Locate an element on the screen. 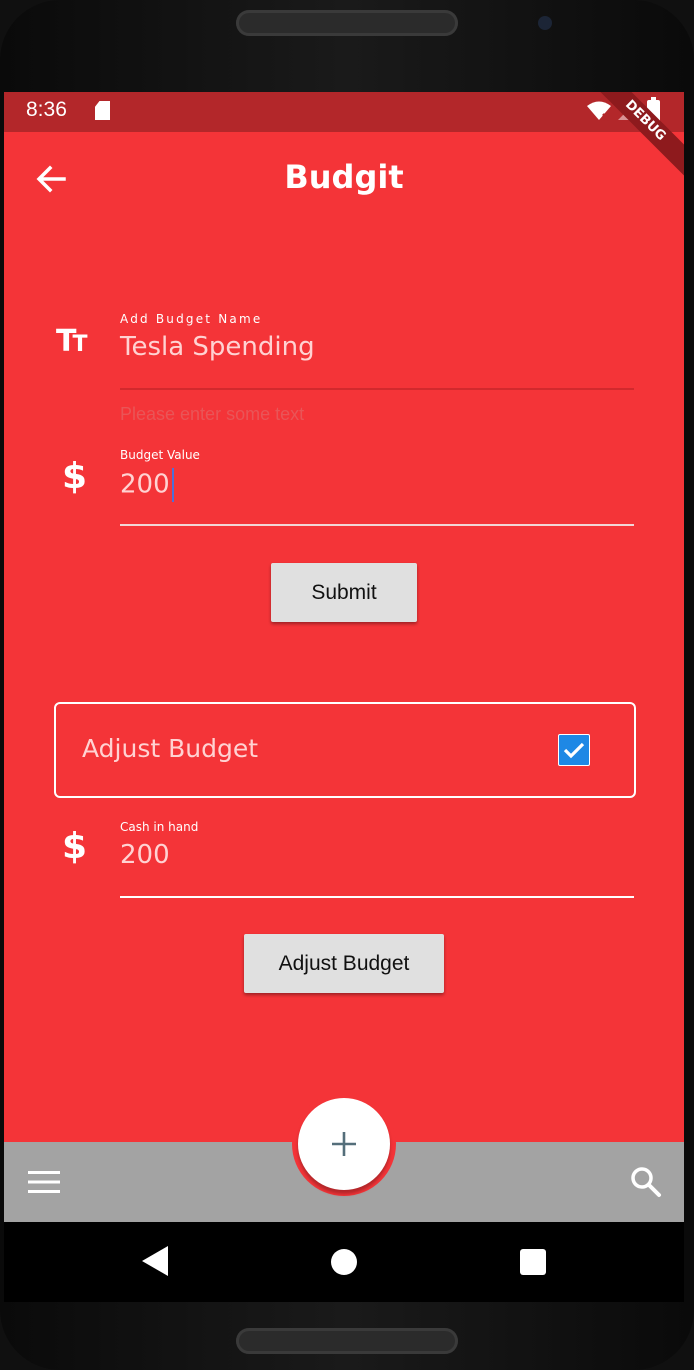 This screenshot has height=1370, width=694. budget-name-helper-text: Please enter some text is located at coordinates (212, 414).